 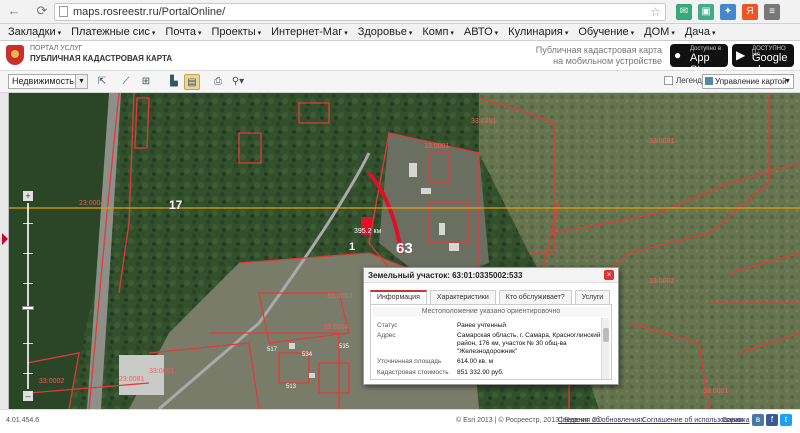 What do you see at coordinates (101, 58) in the screenshot?
I see `portal-title: ПУБЛИЧНАЯ КАДАСТРОВАЯ КАРТА` at bounding box center [101, 58].